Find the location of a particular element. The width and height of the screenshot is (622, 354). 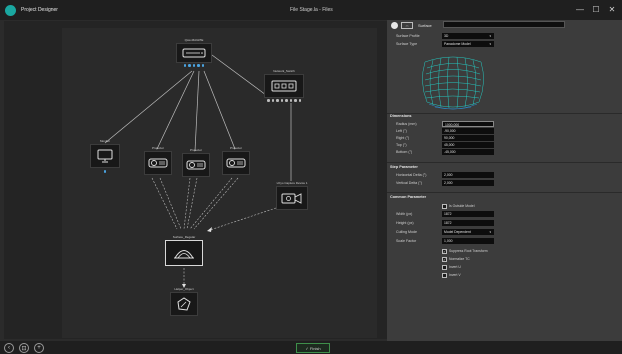

row-top: Top (°) 45,000 is located at coordinates (504, 145).